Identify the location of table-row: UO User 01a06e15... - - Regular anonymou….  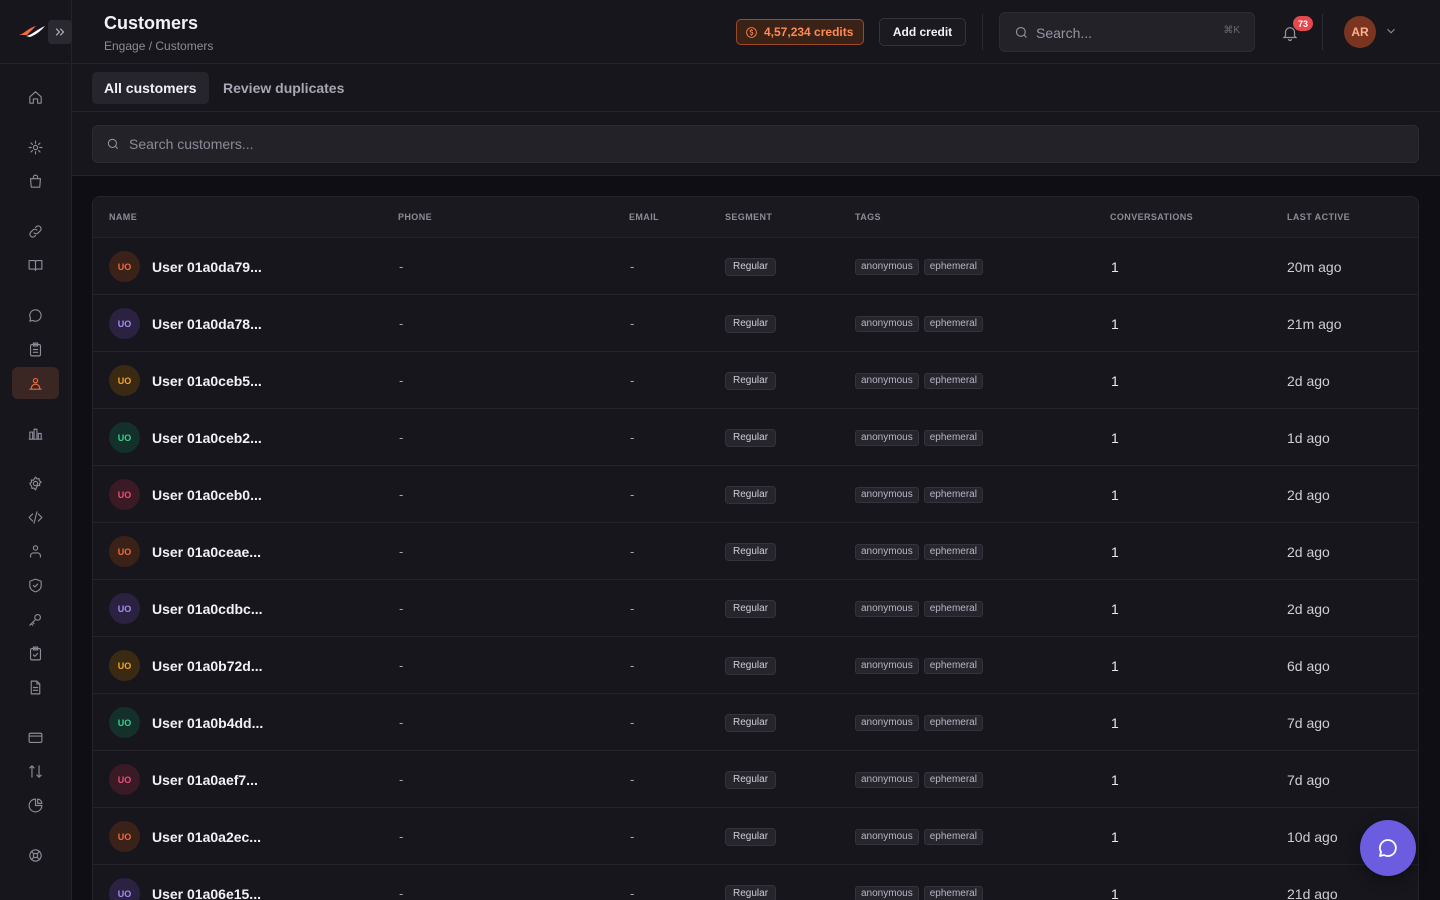
(755, 882).